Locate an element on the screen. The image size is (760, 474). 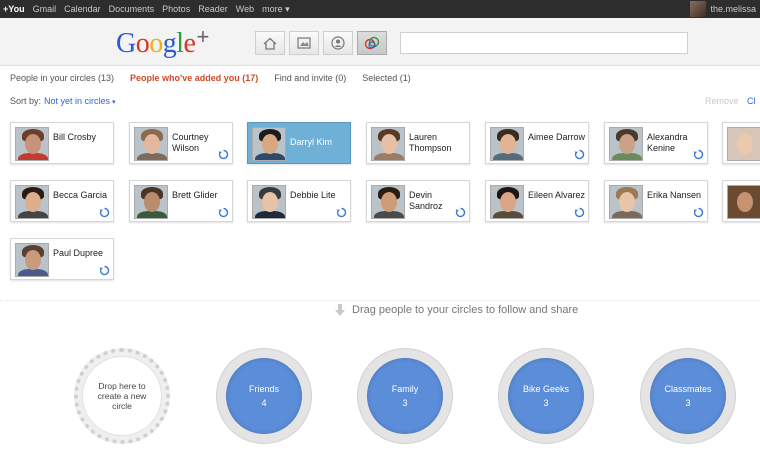
circles-icon is located at coordinates (372, 43).